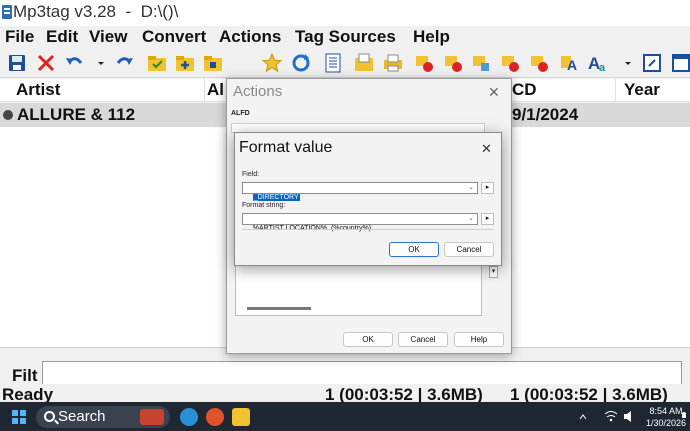 Image resolution: width=690 pixels, height=431 pixels. I want to click on svg-text: a, so click(602, 68).